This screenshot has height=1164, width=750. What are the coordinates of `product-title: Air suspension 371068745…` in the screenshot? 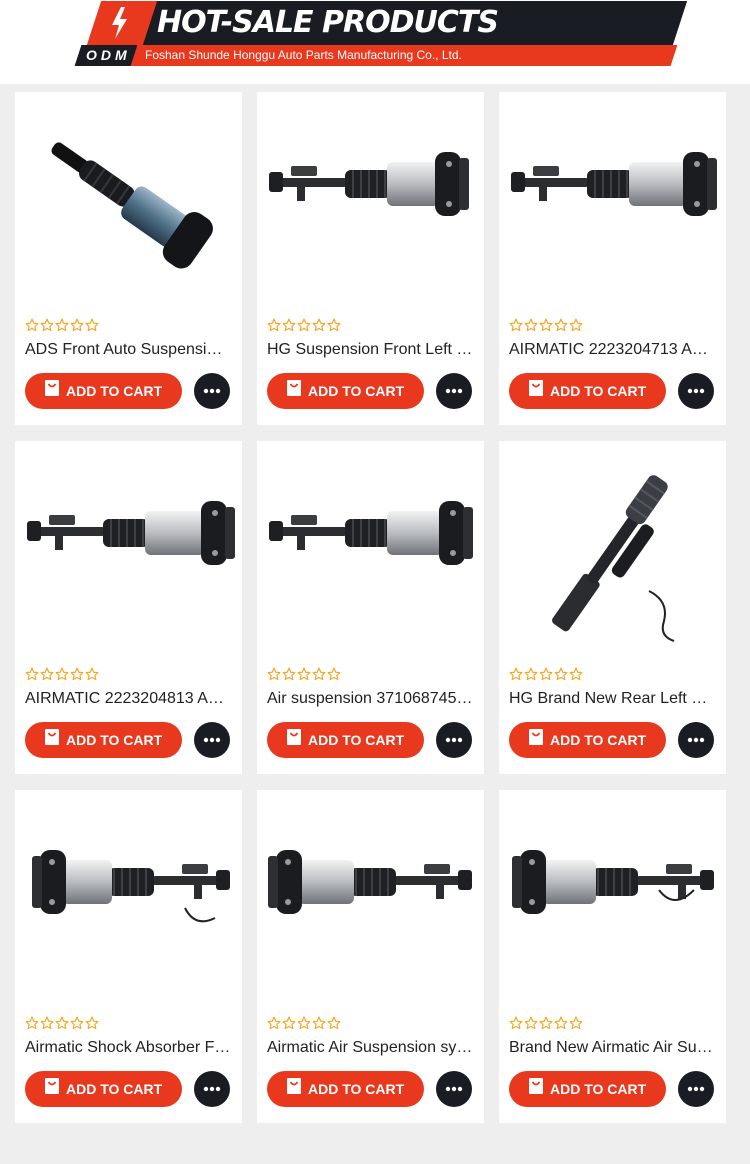 It's located at (371, 699).